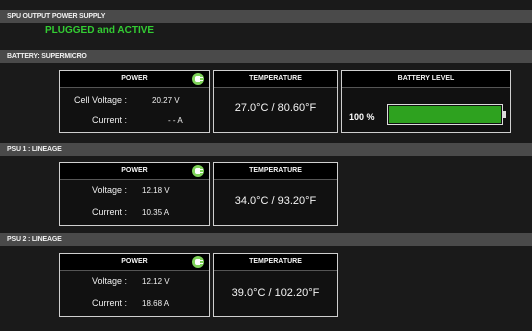 The image size is (532, 331). I want to click on psu2-power-title-bar: POWER, so click(134, 262).